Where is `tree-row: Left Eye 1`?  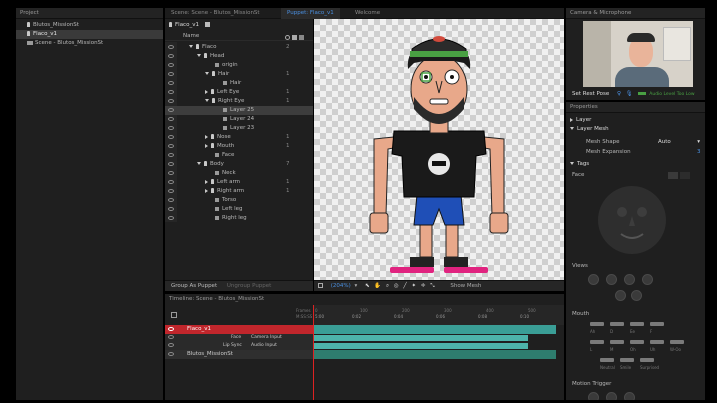 tree-row: Left Eye 1 is located at coordinates (239, 92).